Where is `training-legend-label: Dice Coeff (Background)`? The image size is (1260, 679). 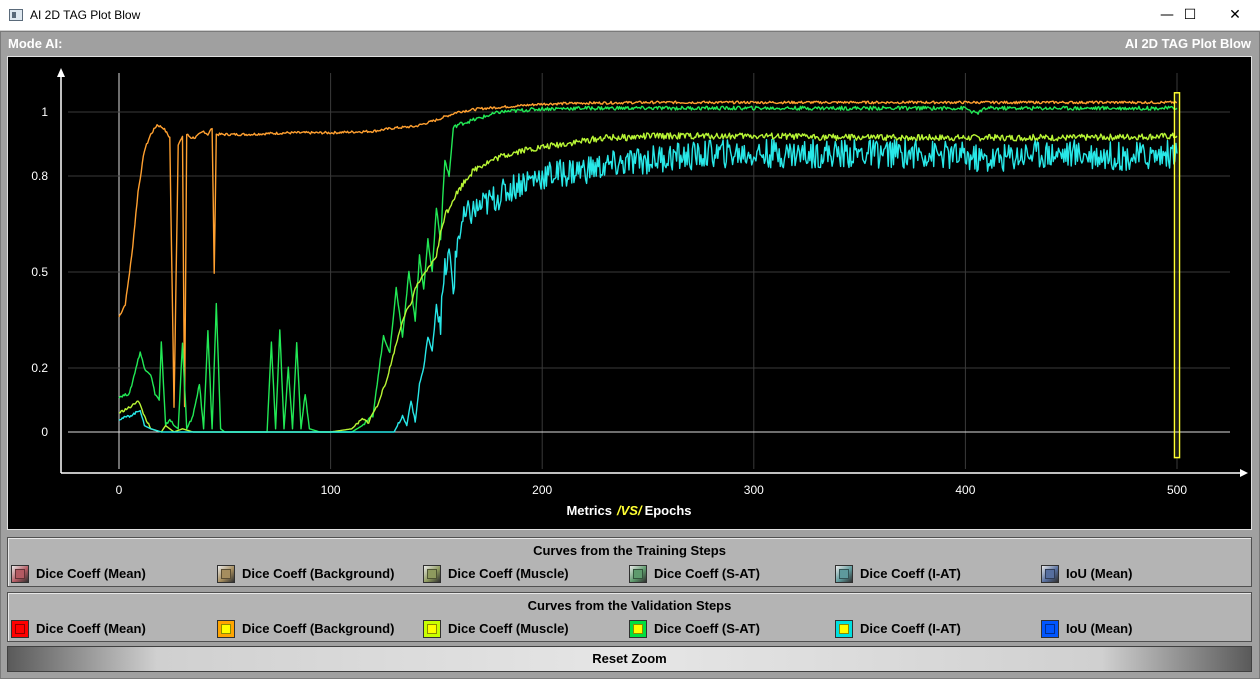
training-legend-label: Dice Coeff (Background) is located at coordinates (318, 573).